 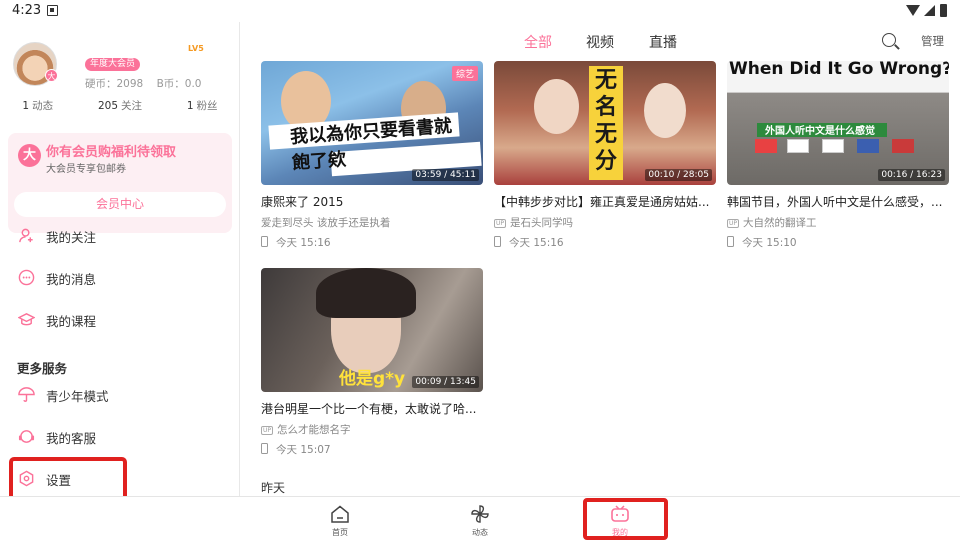 What do you see at coordinates (464, 73) in the screenshot?
I see `category-tag: 综艺` at bounding box center [464, 73].